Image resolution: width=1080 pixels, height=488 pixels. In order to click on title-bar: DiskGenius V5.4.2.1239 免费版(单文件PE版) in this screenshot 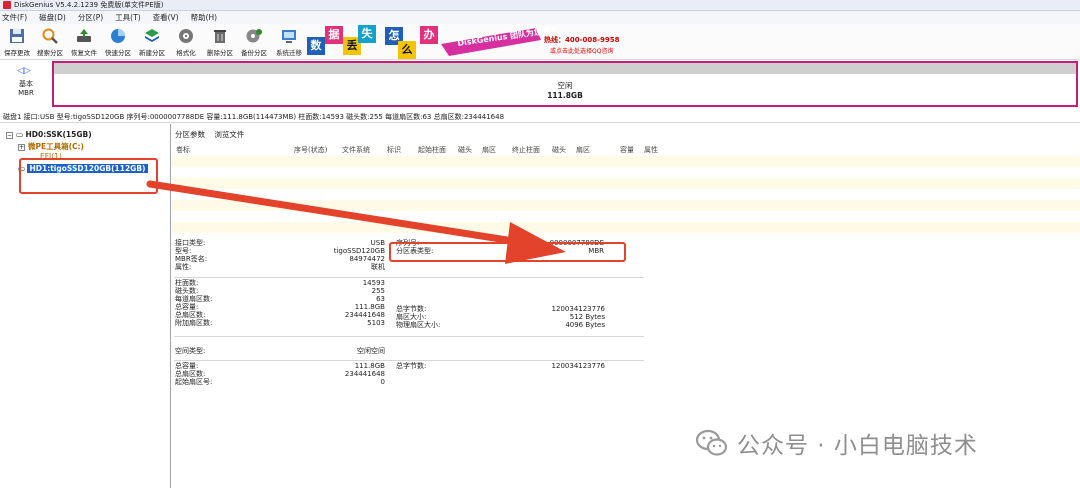, I will do `click(540, 5)`.